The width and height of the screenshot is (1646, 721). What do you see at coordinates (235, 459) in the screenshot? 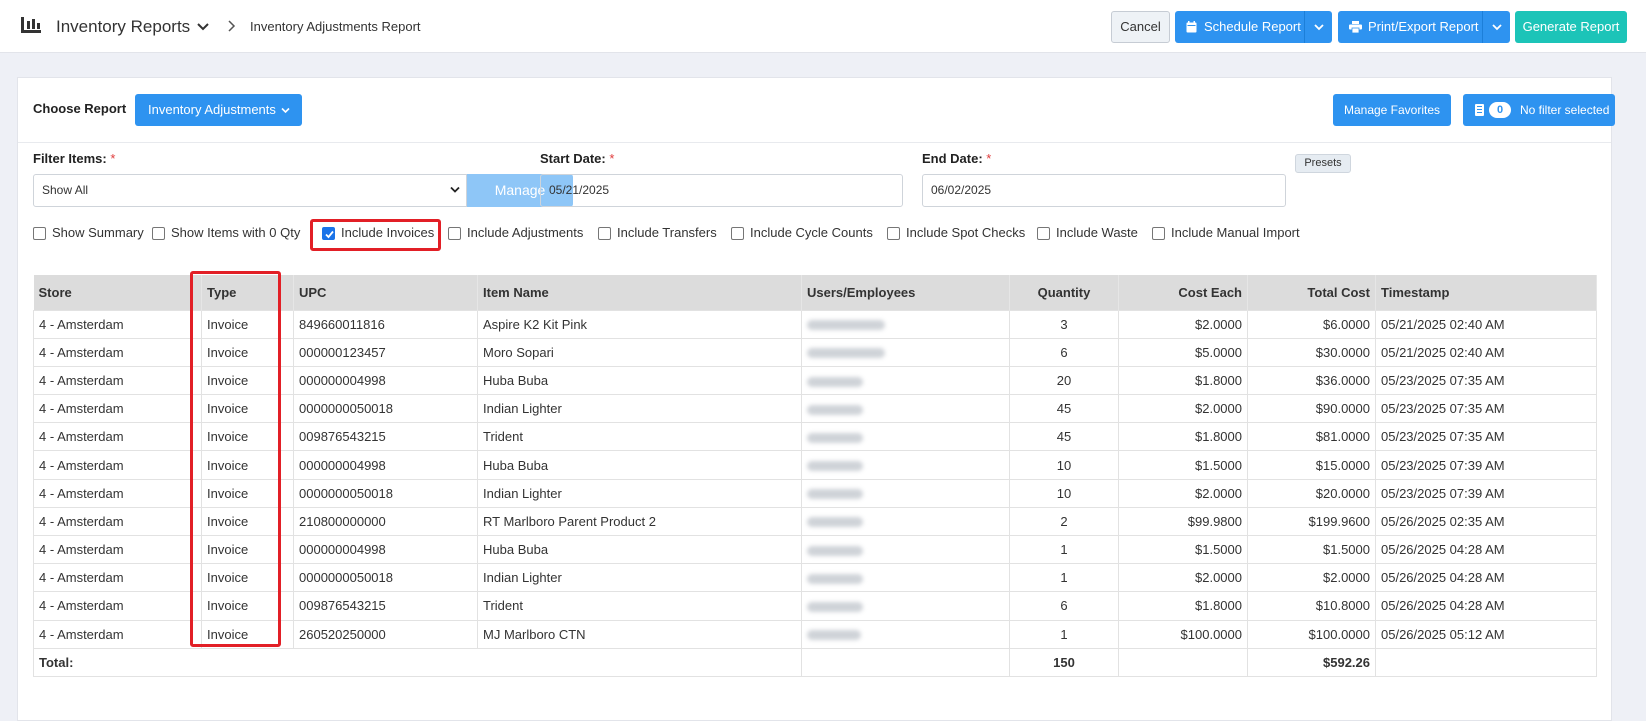
I see `highlight-type-column` at bounding box center [235, 459].